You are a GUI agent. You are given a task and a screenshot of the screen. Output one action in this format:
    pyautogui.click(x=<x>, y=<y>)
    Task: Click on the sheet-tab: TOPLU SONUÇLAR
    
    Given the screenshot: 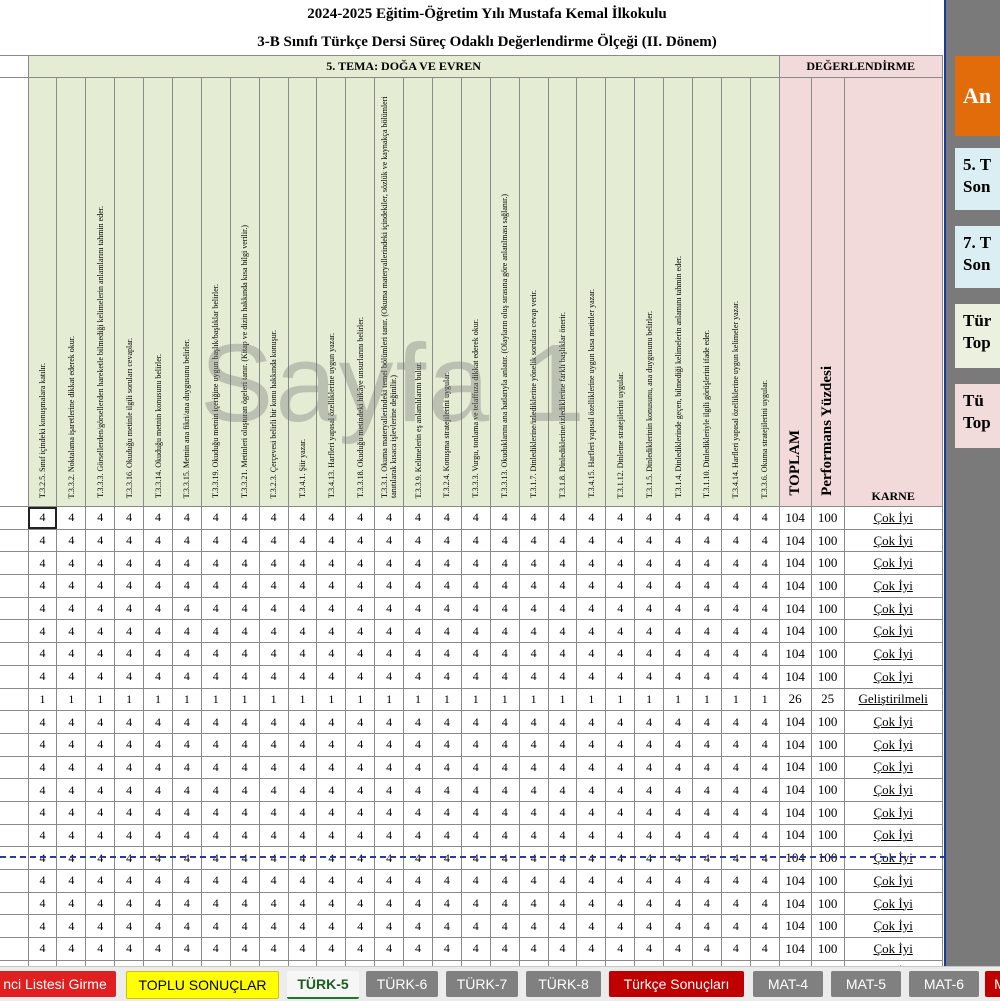 What is the action you would take?
    pyautogui.click(x=202, y=985)
    